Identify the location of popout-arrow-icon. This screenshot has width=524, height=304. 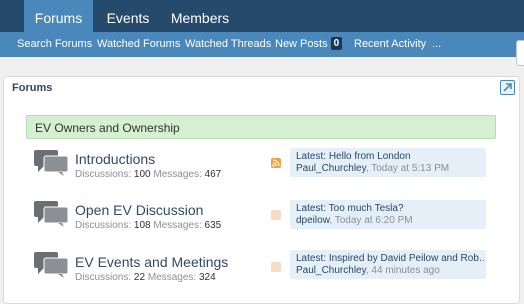
(507, 87).